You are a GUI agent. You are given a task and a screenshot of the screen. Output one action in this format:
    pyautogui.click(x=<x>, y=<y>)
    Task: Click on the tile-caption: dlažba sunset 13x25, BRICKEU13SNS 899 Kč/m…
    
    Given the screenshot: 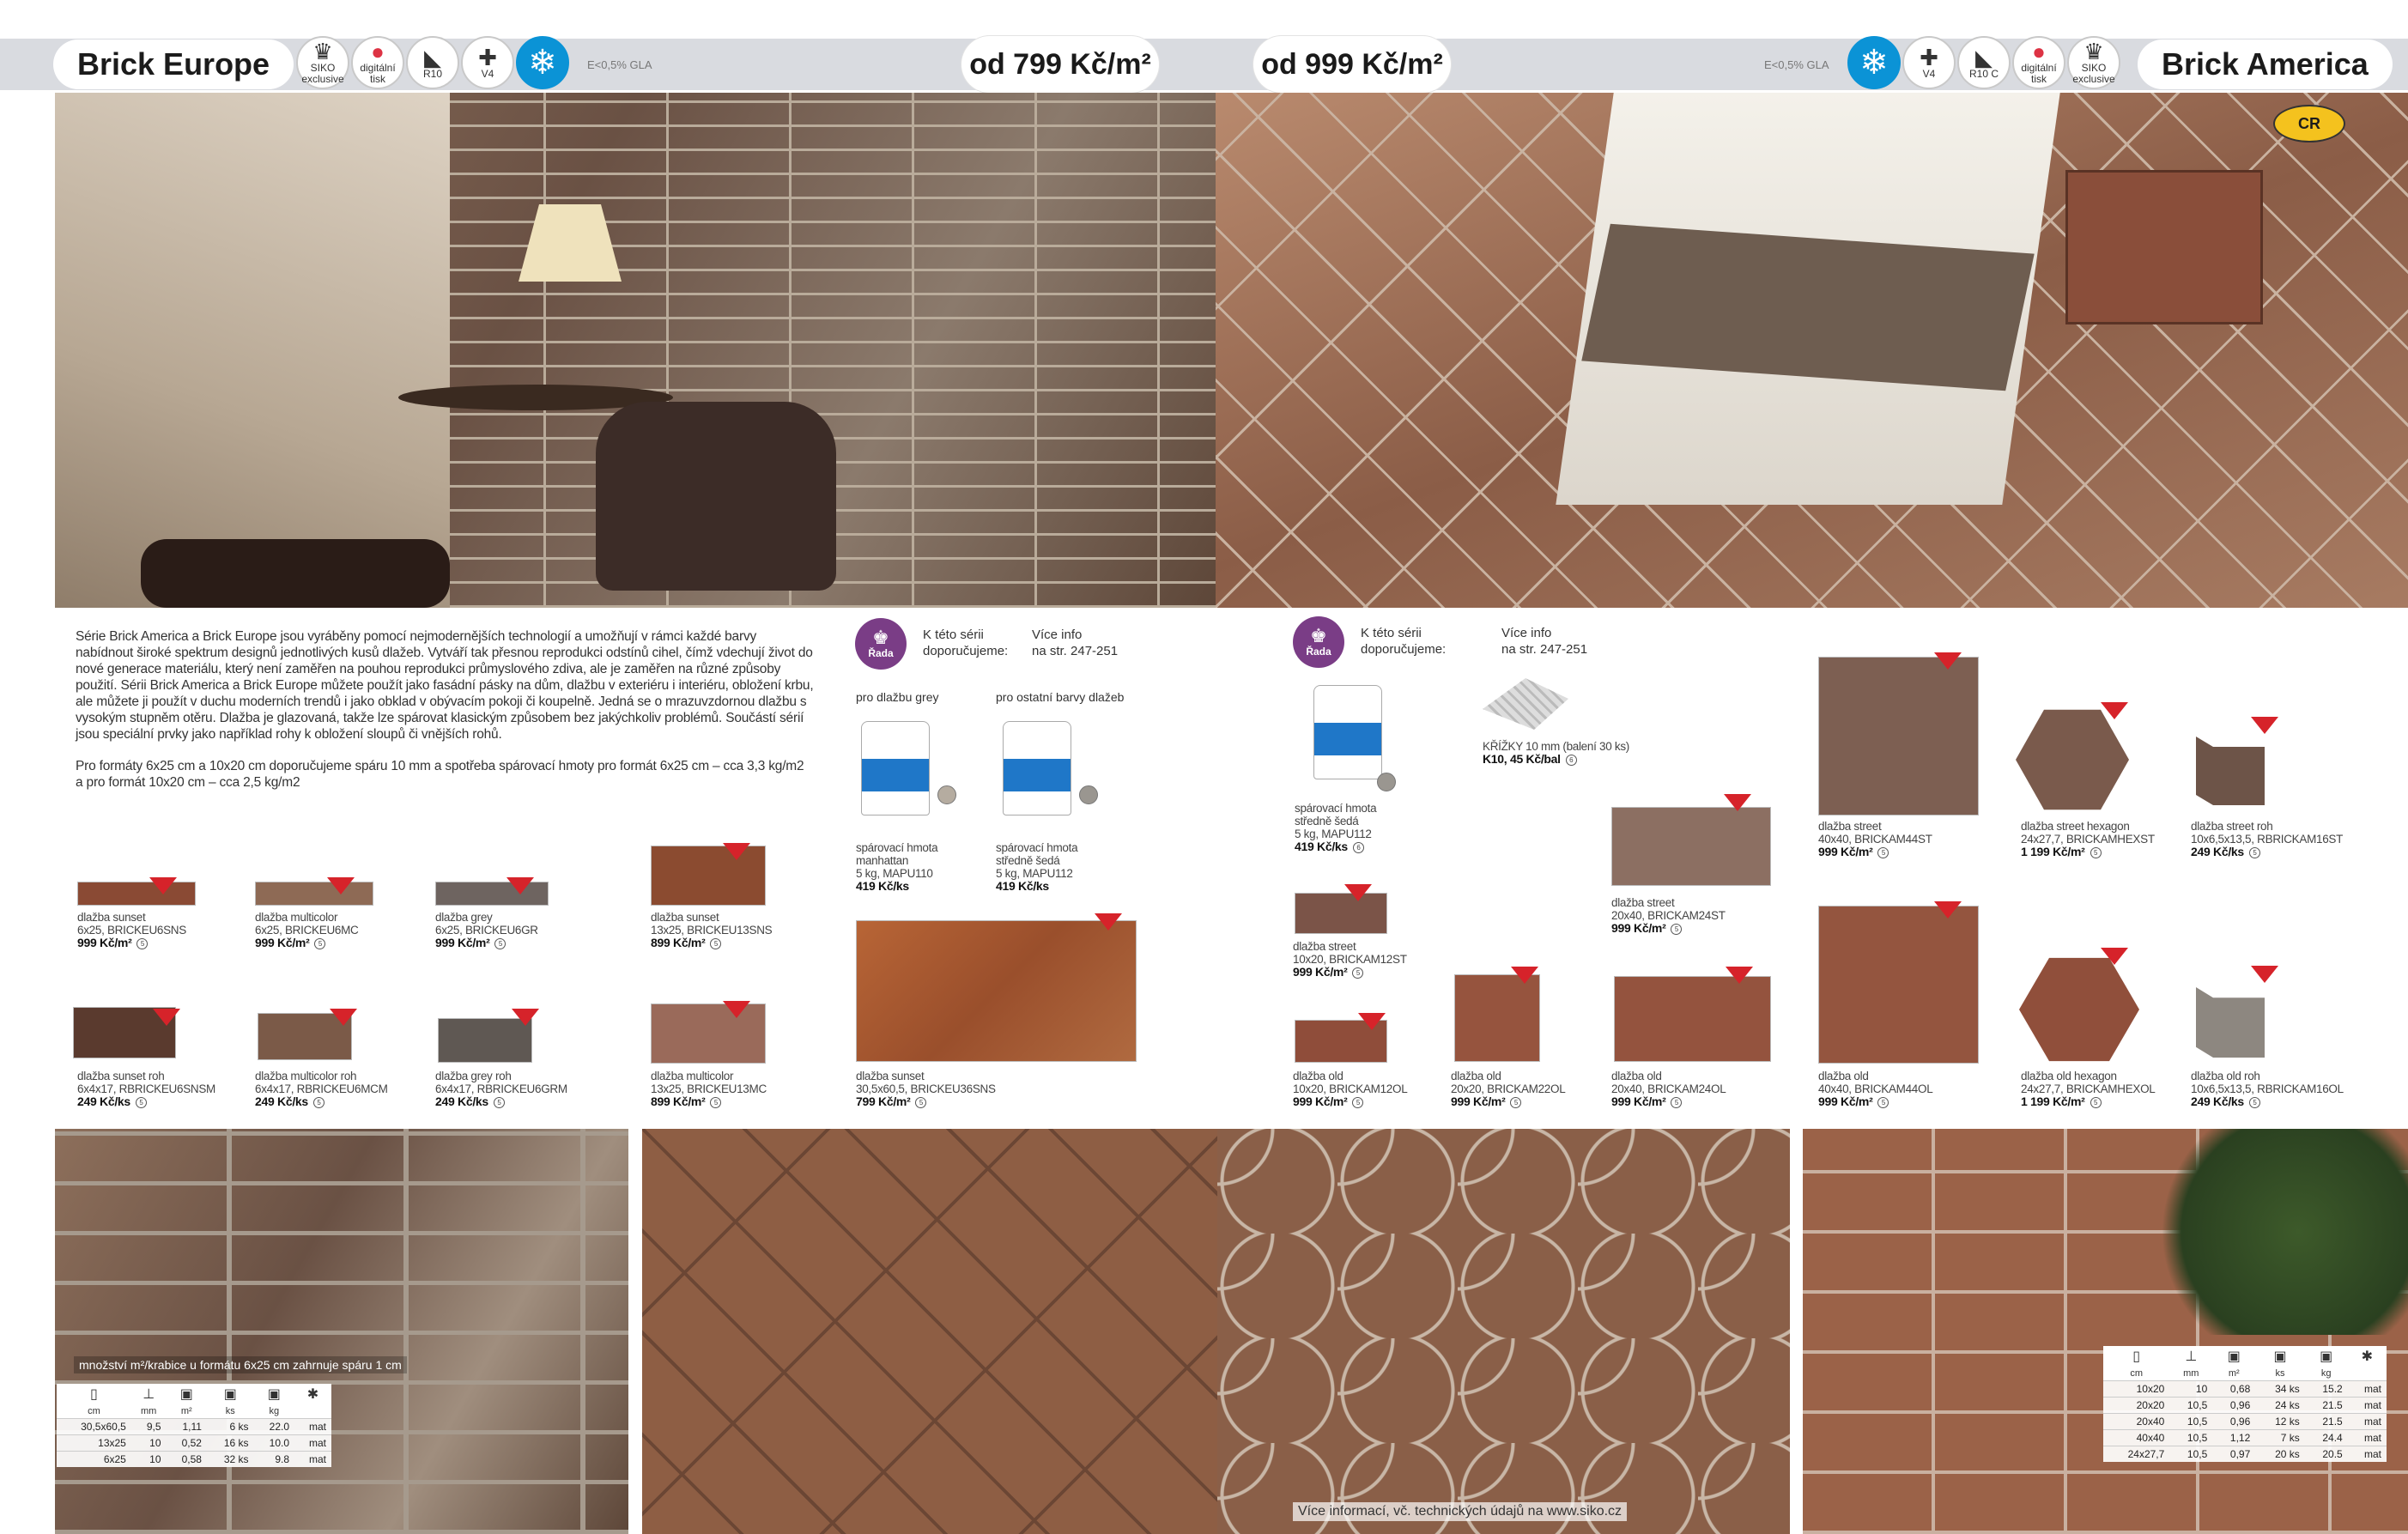 What is the action you would take?
    pyautogui.click(x=712, y=930)
    